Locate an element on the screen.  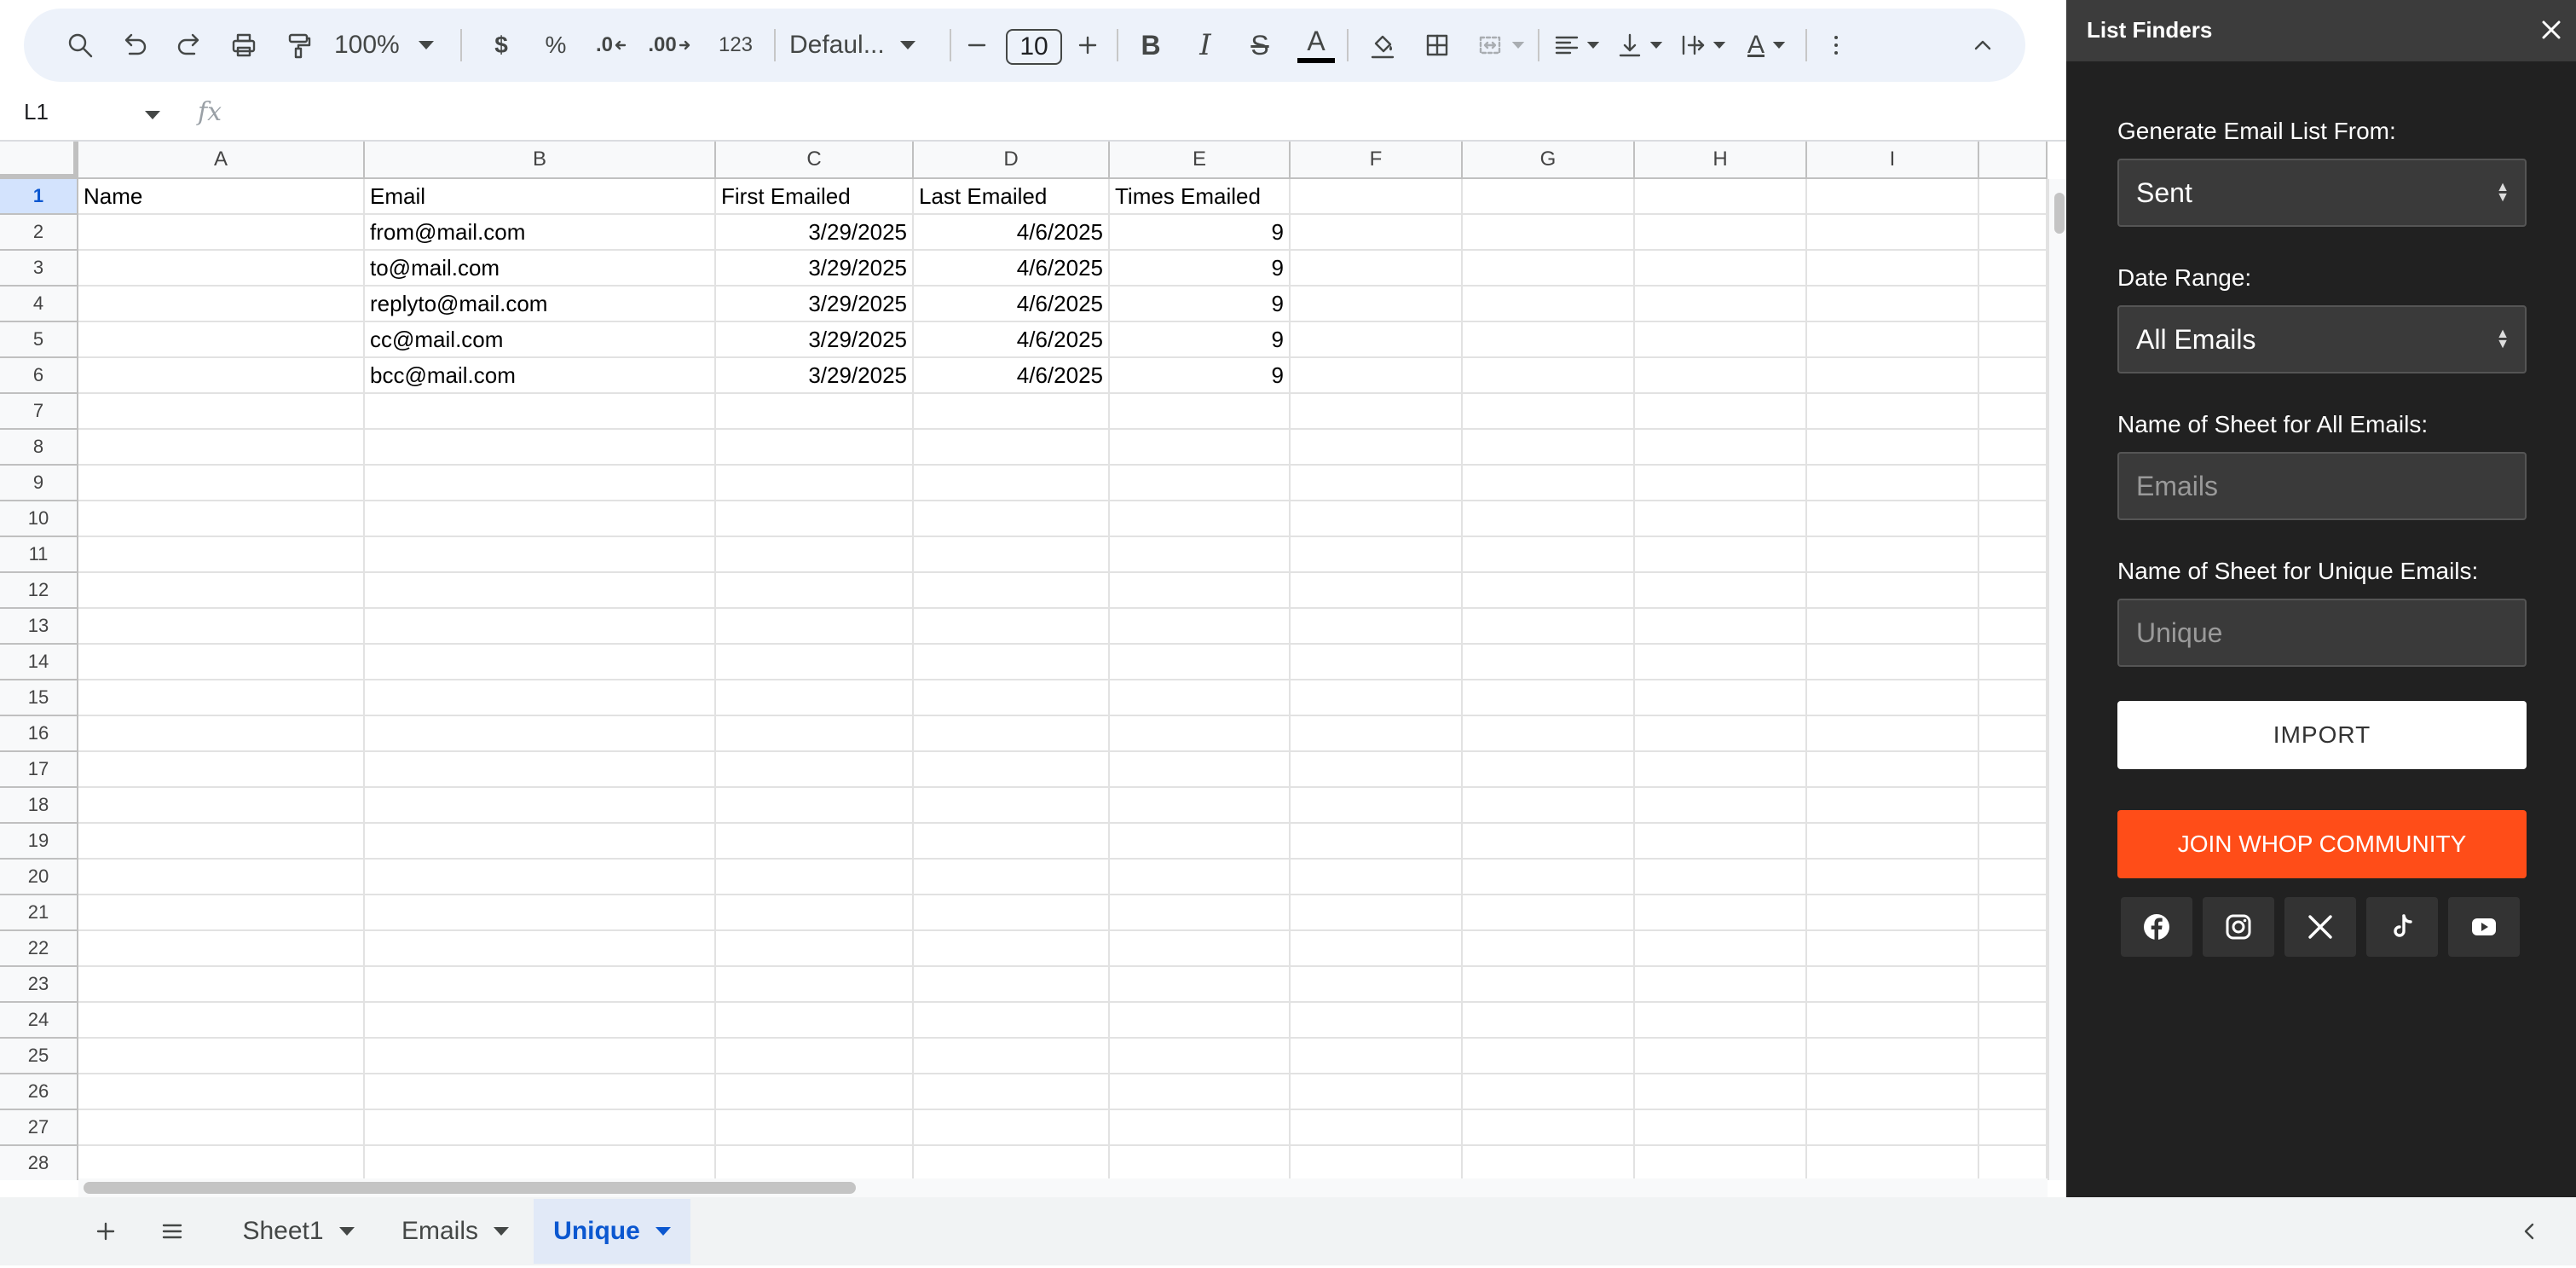
cell-c23 is located at coordinates (815, 985).